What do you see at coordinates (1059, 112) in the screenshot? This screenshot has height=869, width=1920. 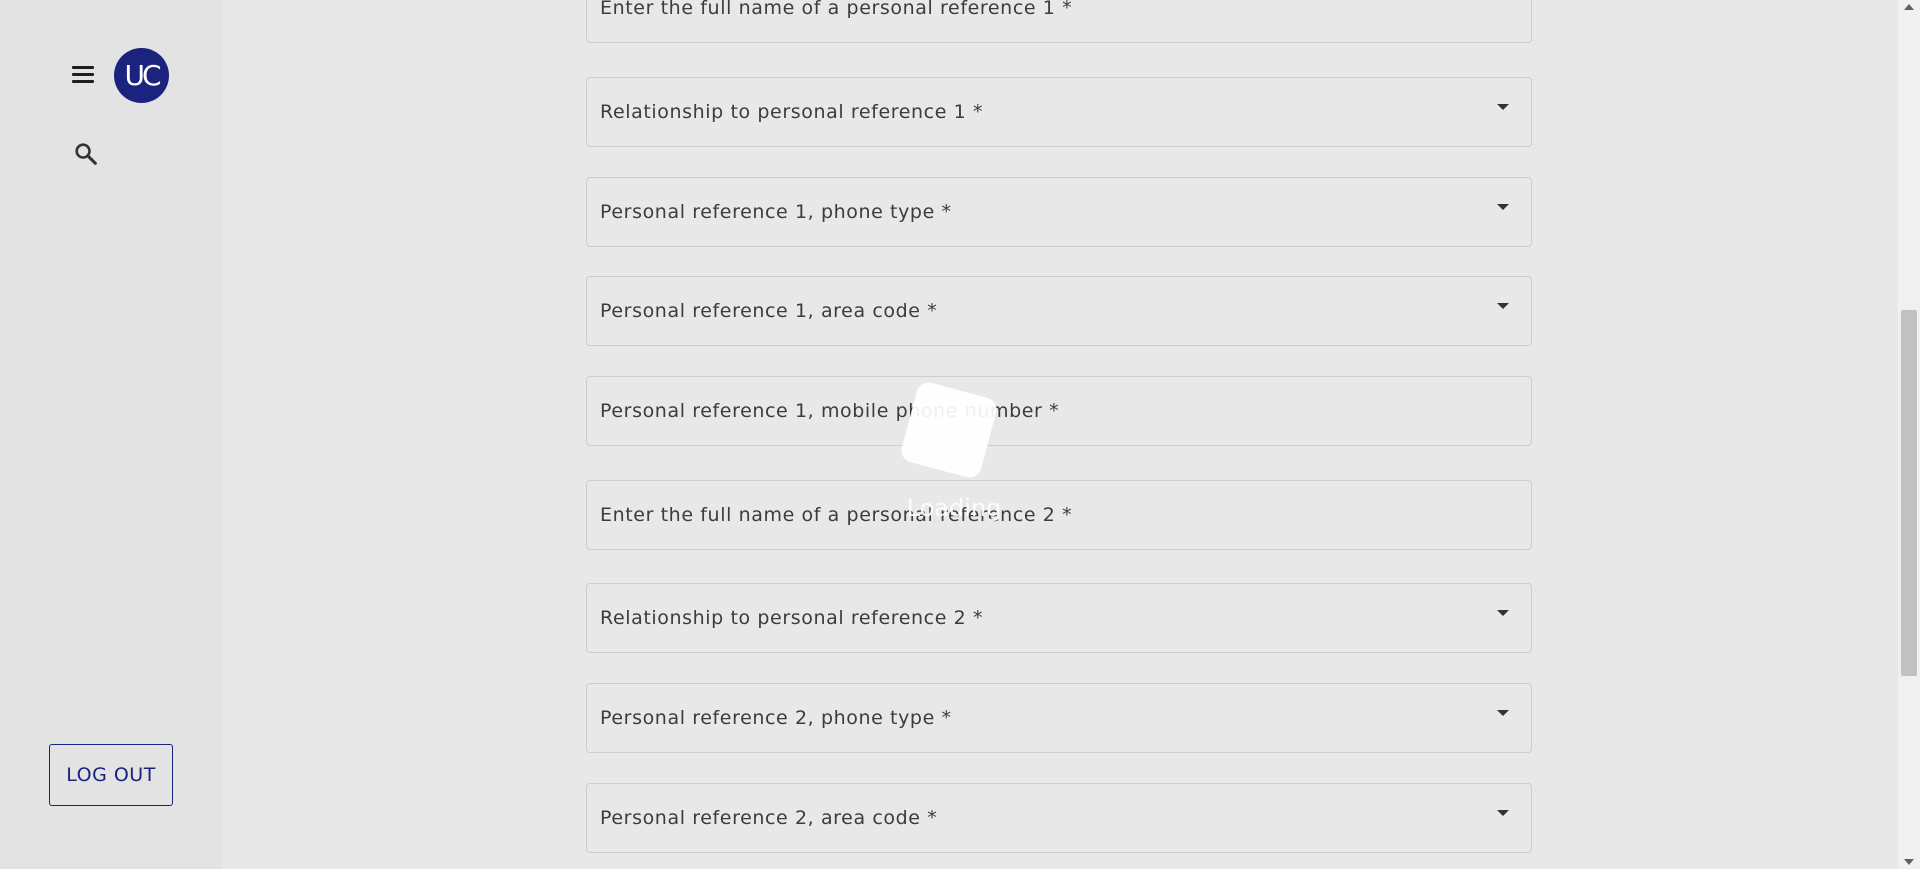 I see `personal-reference-1-relationship-select: Relationship to personal reference 1 *` at bounding box center [1059, 112].